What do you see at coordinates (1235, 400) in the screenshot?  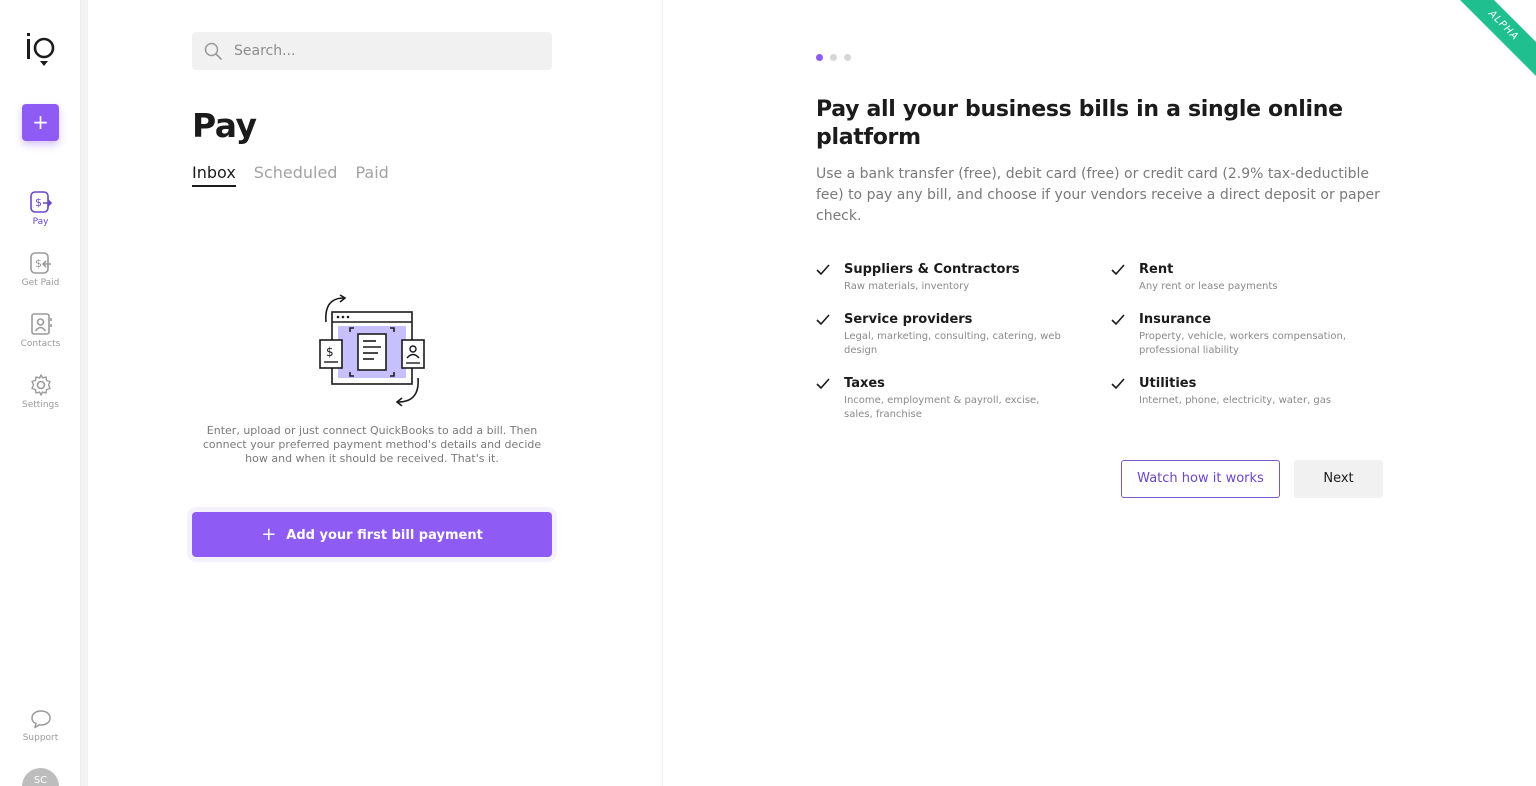 I see `feature-description: Internet, phone, electricity, water, gas` at bounding box center [1235, 400].